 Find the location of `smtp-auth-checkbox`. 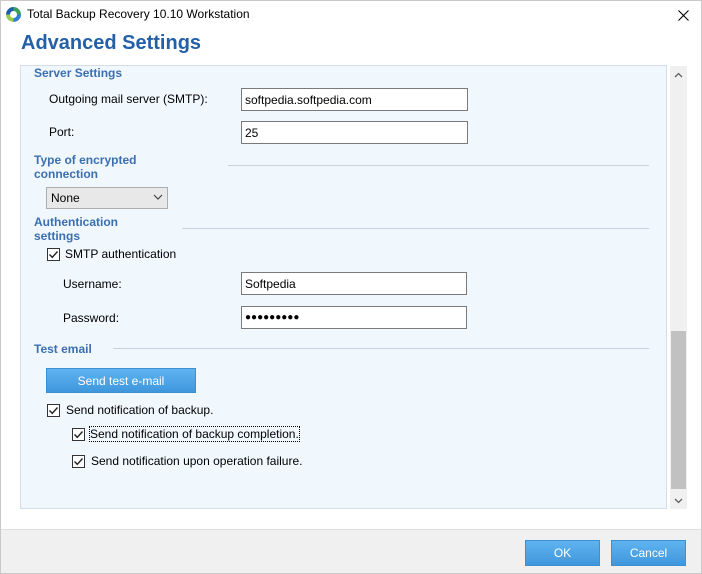

smtp-auth-checkbox is located at coordinates (53, 254).